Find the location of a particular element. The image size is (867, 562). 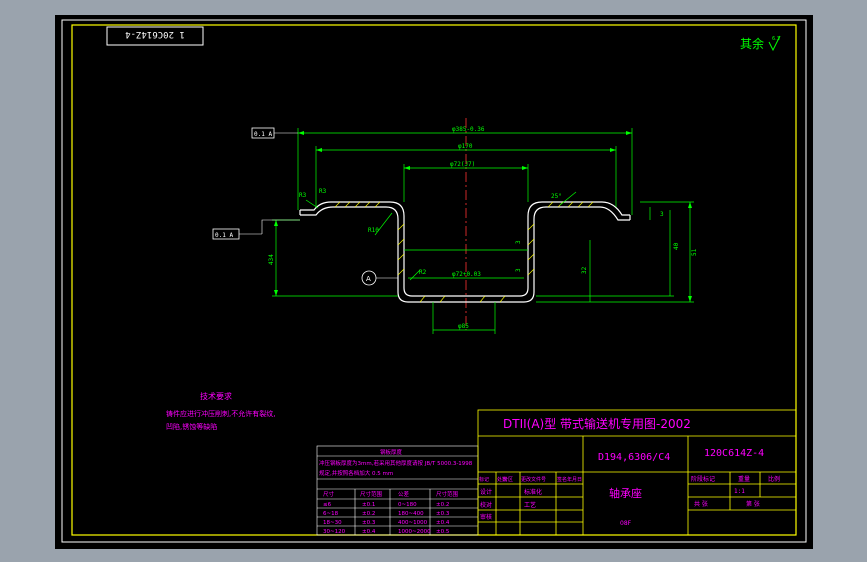

dim-top-width: φ385-0.36 is located at coordinates (468, 129).